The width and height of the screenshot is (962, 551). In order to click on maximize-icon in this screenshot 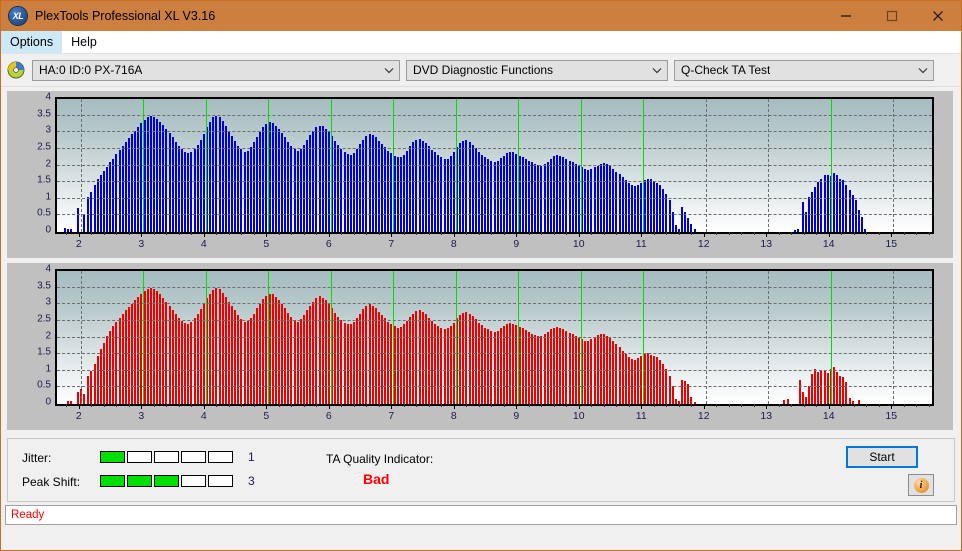, I will do `click(892, 16)`.